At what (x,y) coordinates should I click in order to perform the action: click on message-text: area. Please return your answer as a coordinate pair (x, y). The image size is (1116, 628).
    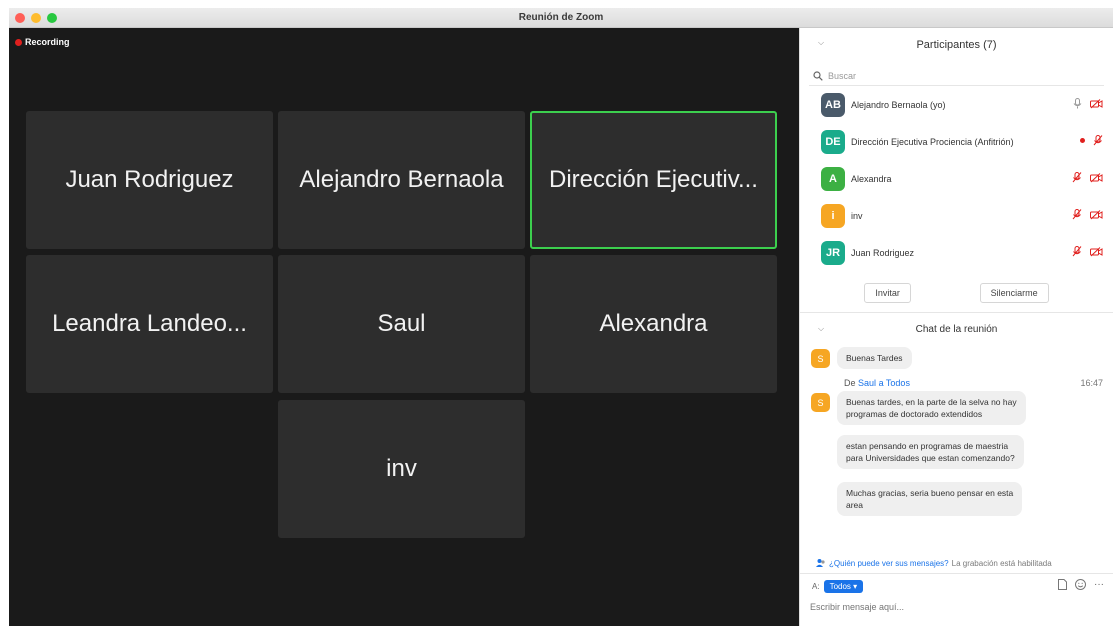
    Looking at the image, I should click on (855, 505).